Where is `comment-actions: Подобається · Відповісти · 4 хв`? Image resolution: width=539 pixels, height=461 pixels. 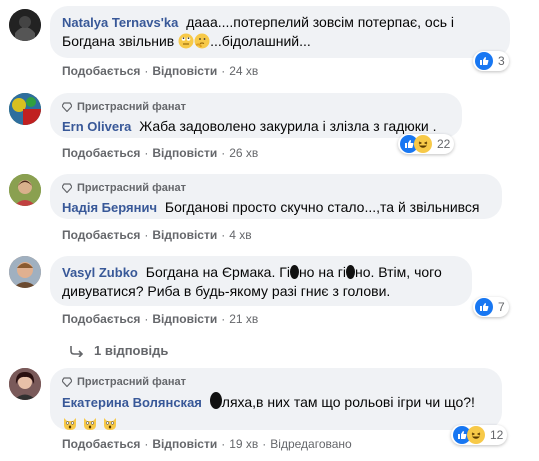
comment-actions: Подобається · Відповісти · 4 хв is located at coordinates (157, 235).